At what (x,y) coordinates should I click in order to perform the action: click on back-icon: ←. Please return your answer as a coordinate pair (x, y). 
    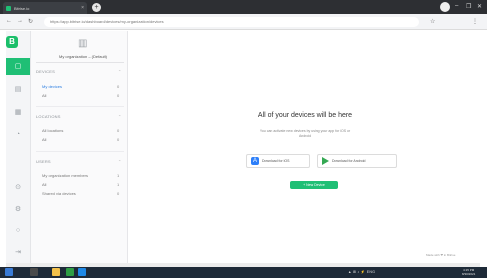
    Looking at the image, I should click on (9, 21).